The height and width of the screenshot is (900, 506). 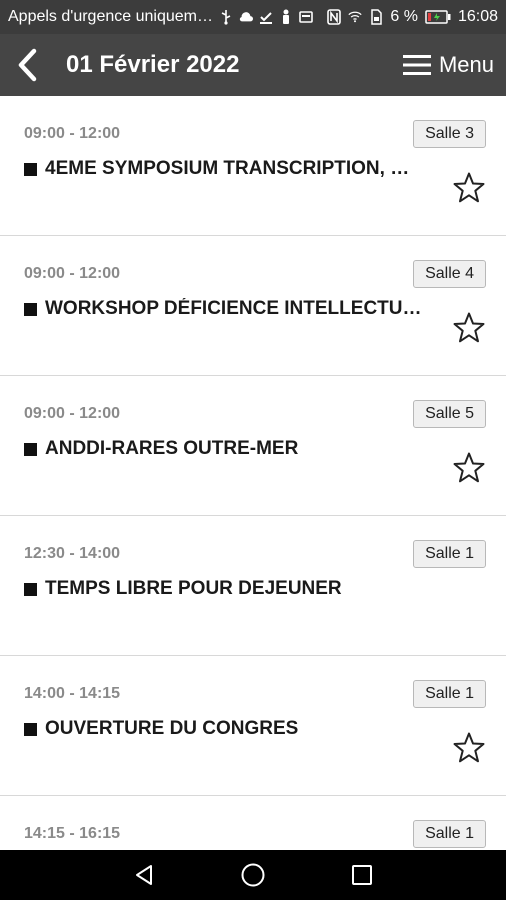 I want to click on hamburger-icon, so click(x=416, y=65).